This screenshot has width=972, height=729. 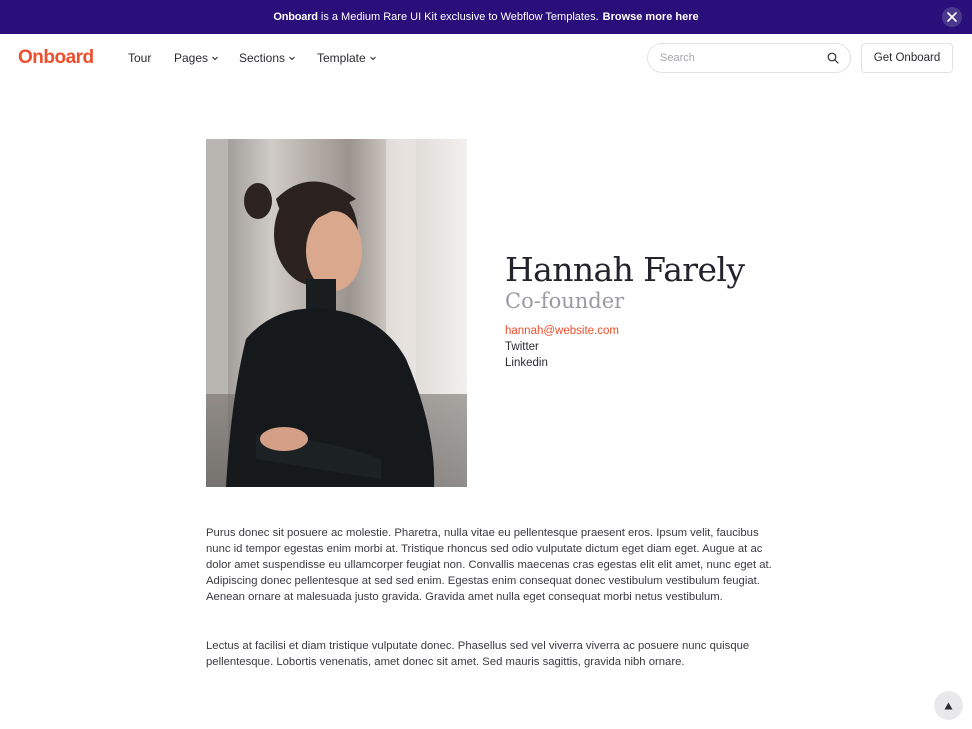 What do you see at coordinates (262, 58) in the screenshot?
I see `nav-item-label: Sections` at bounding box center [262, 58].